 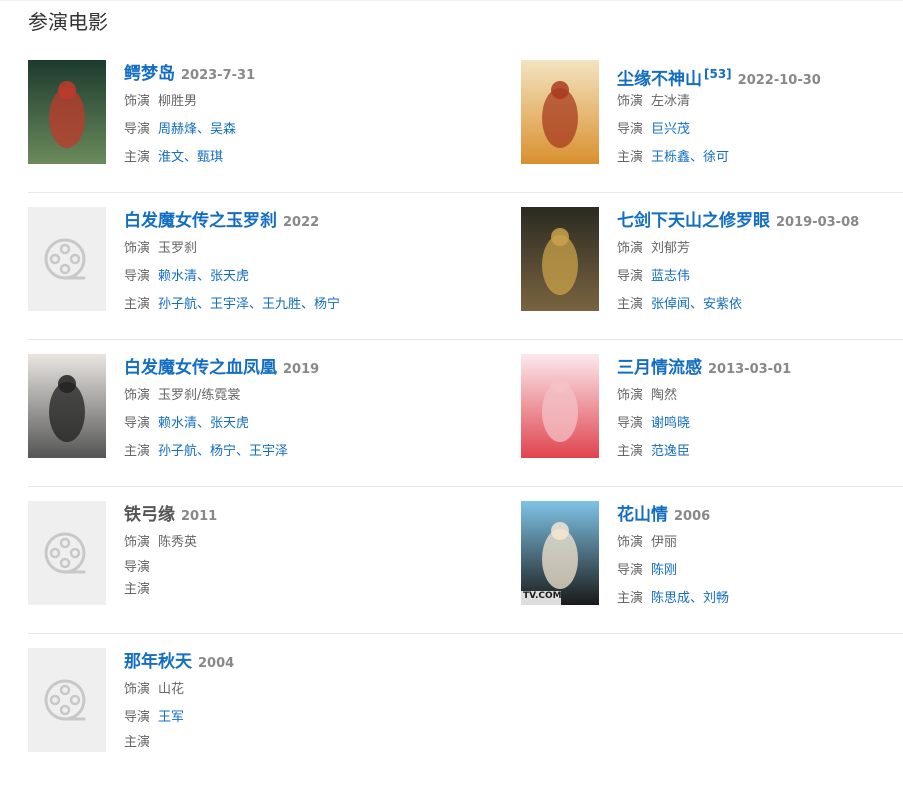 I want to click on film-poster: TV.COM, so click(x=560, y=553).